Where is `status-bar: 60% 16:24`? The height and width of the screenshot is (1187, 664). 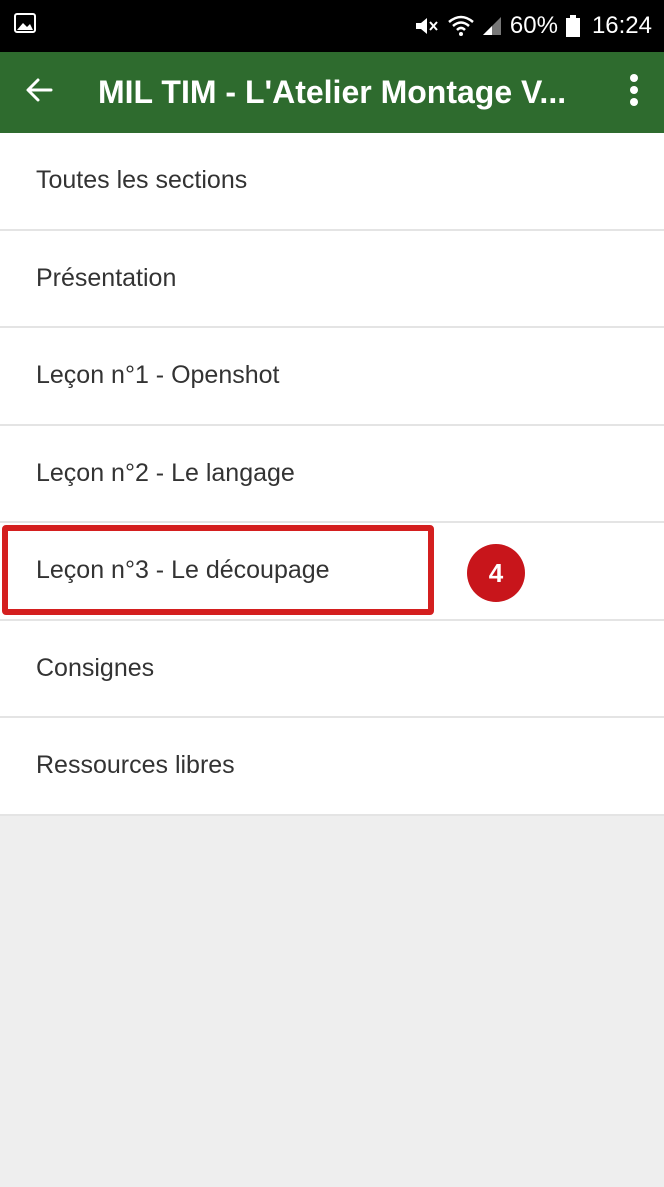 status-bar: 60% 16:24 is located at coordinates (332, 26).